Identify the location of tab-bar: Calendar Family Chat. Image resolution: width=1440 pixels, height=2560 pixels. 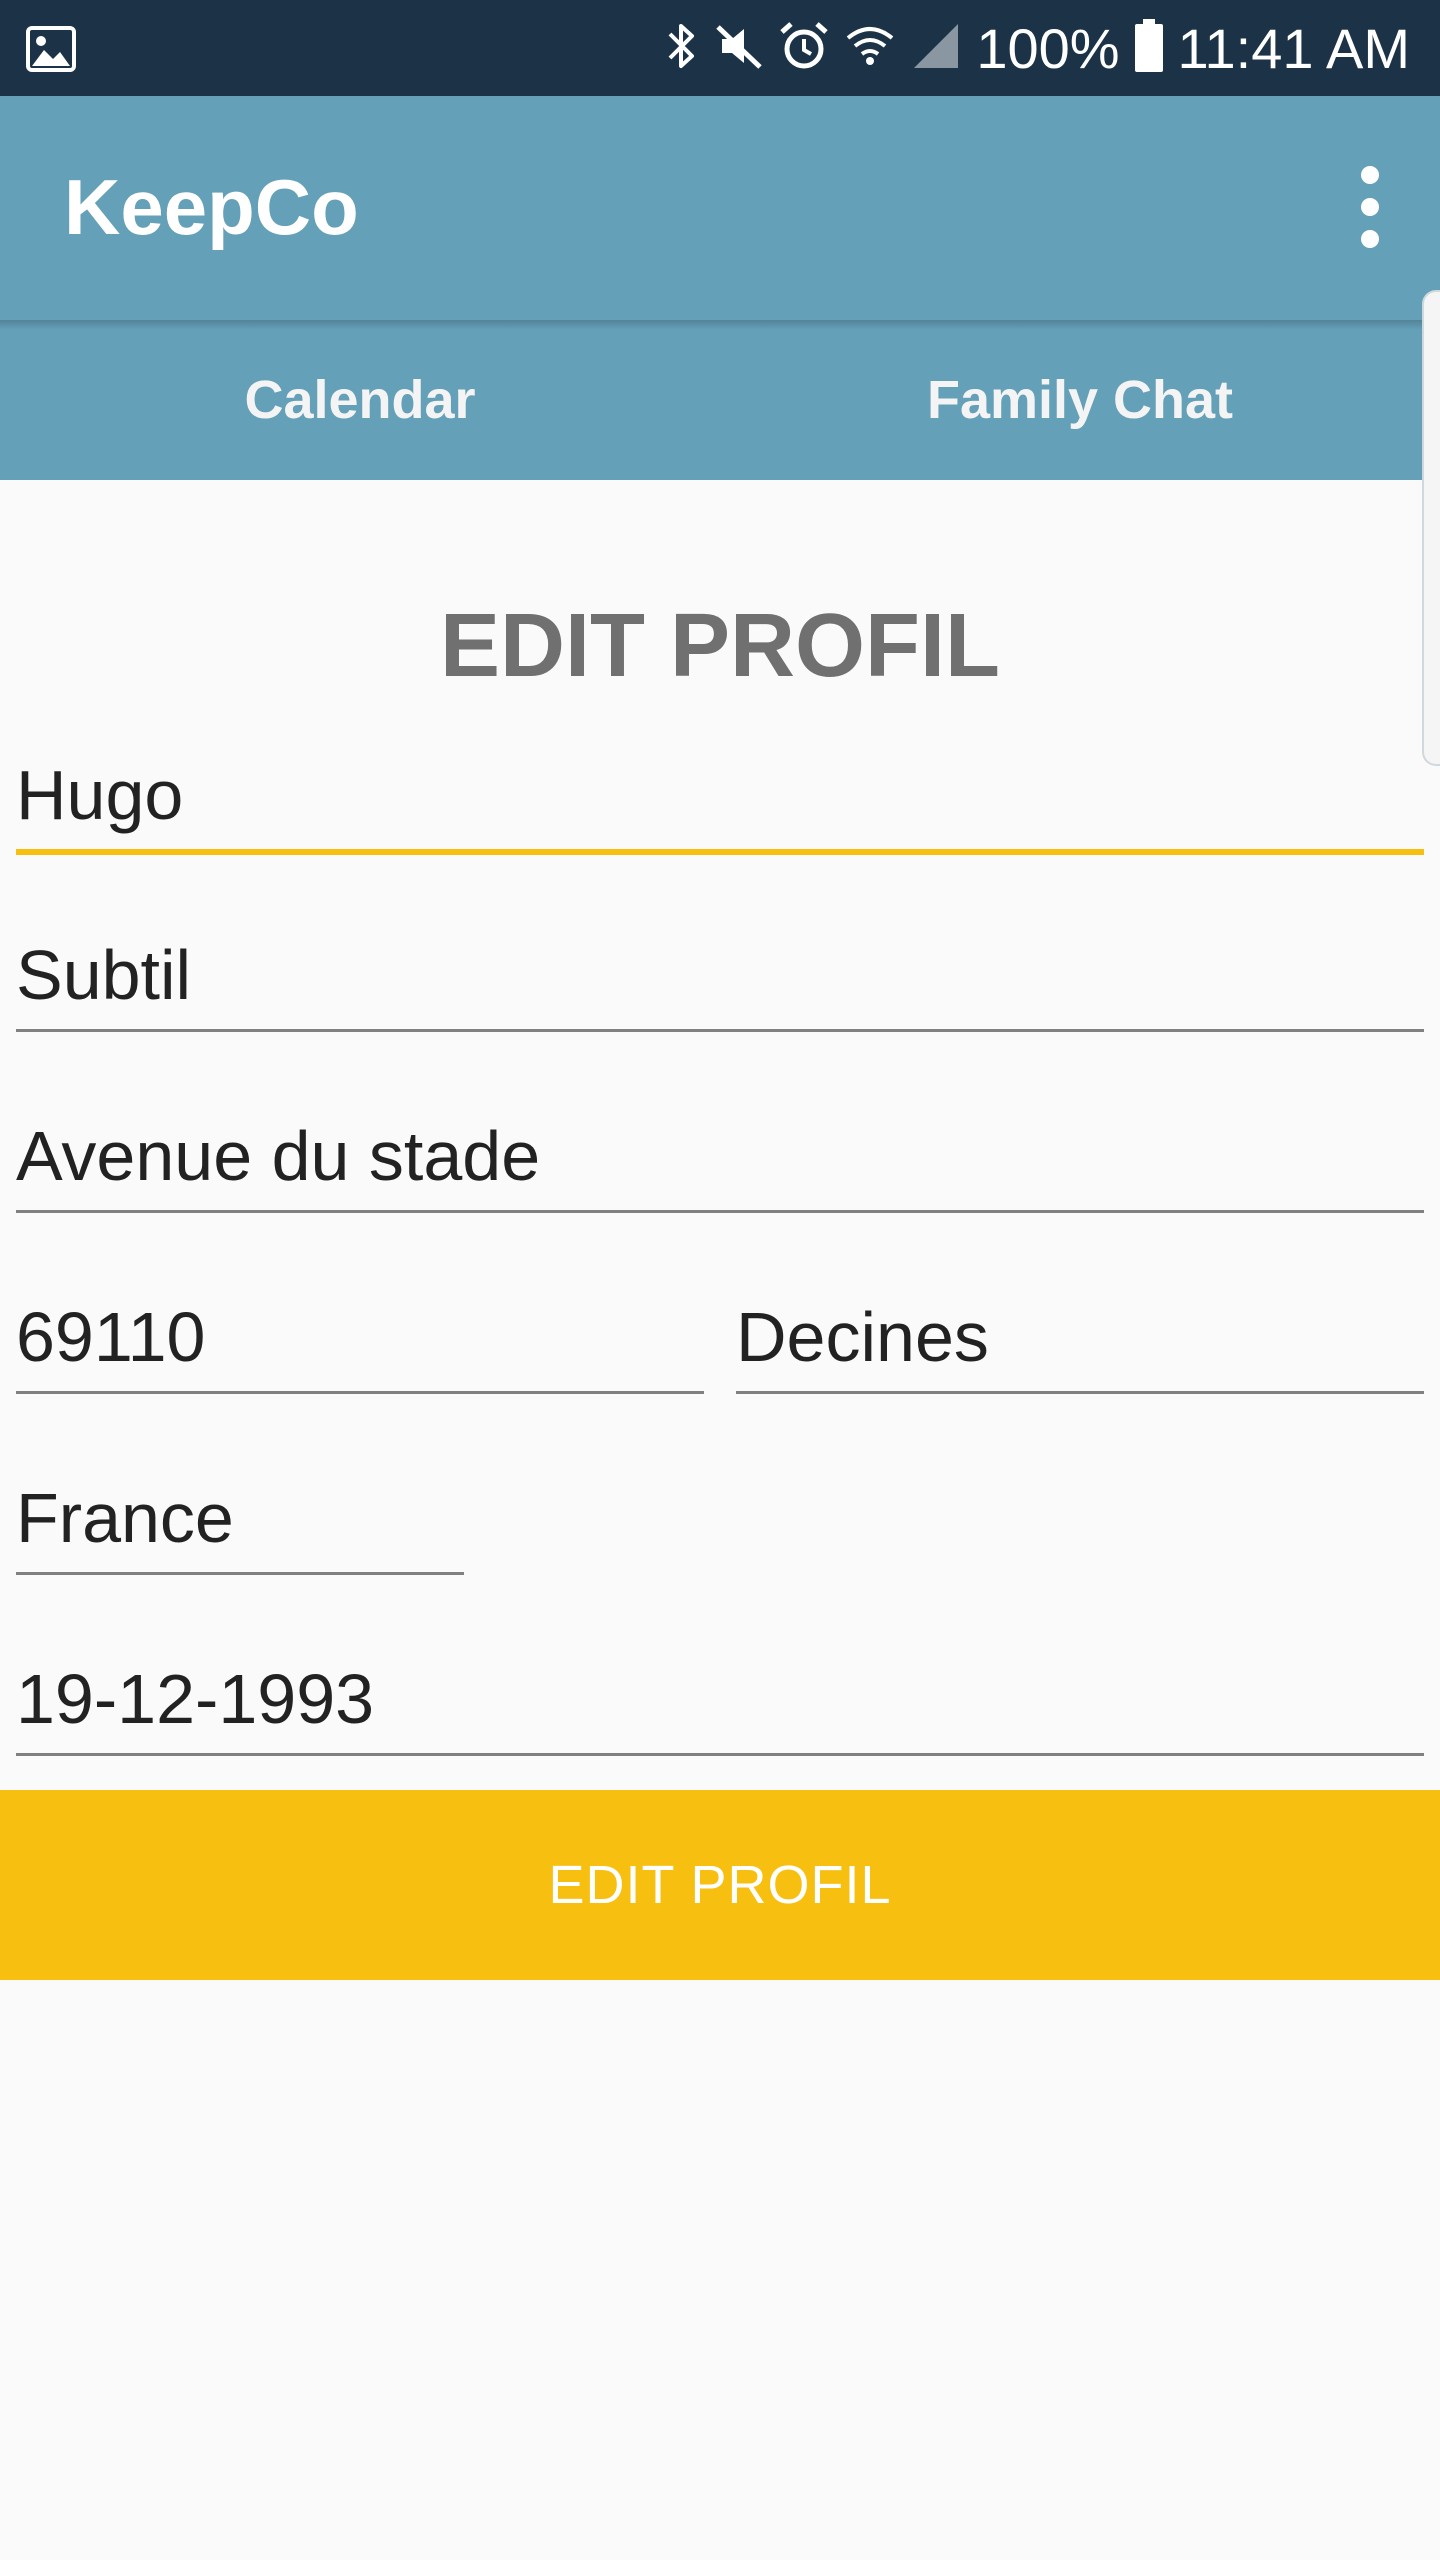
(720, 400).